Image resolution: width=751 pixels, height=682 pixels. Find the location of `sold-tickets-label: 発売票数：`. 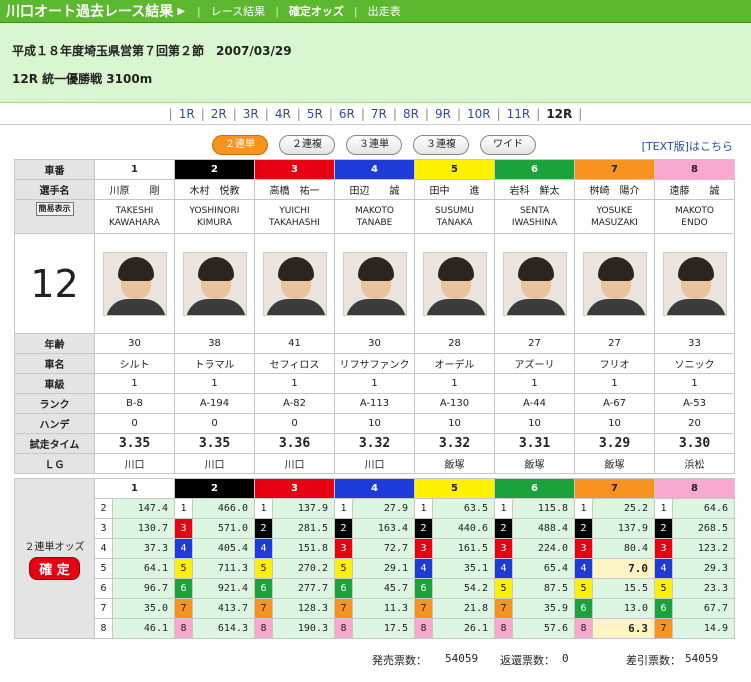

sold-tickets-label: 発売票数： is located at coordinates (399, 660).